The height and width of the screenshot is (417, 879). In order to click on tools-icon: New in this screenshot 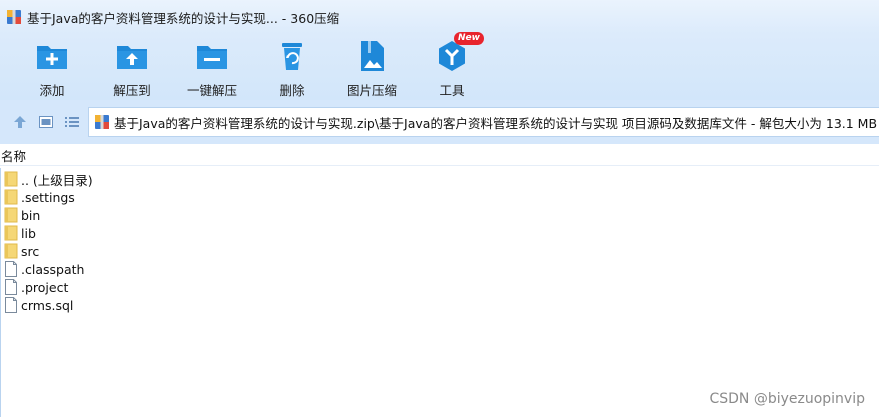, I will do `click(459, 53)`.